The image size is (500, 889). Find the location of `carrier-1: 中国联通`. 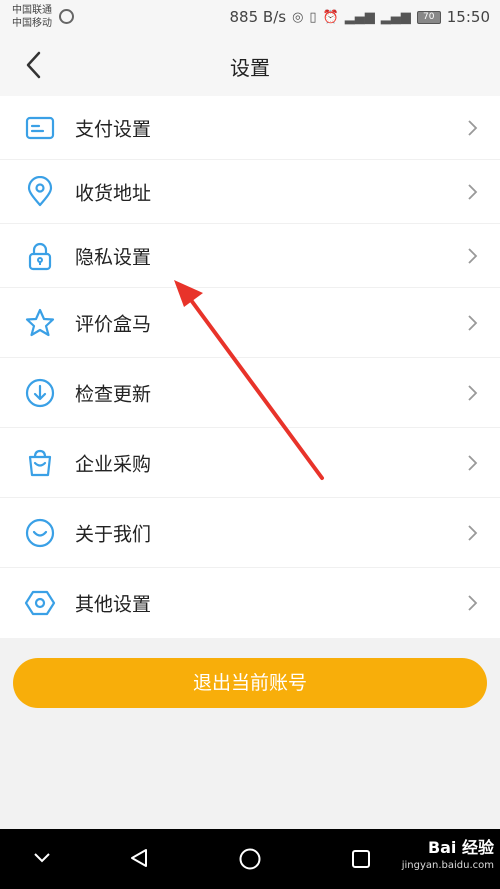

carrier-1: 中国联通 is located at coordinates (32, 10).